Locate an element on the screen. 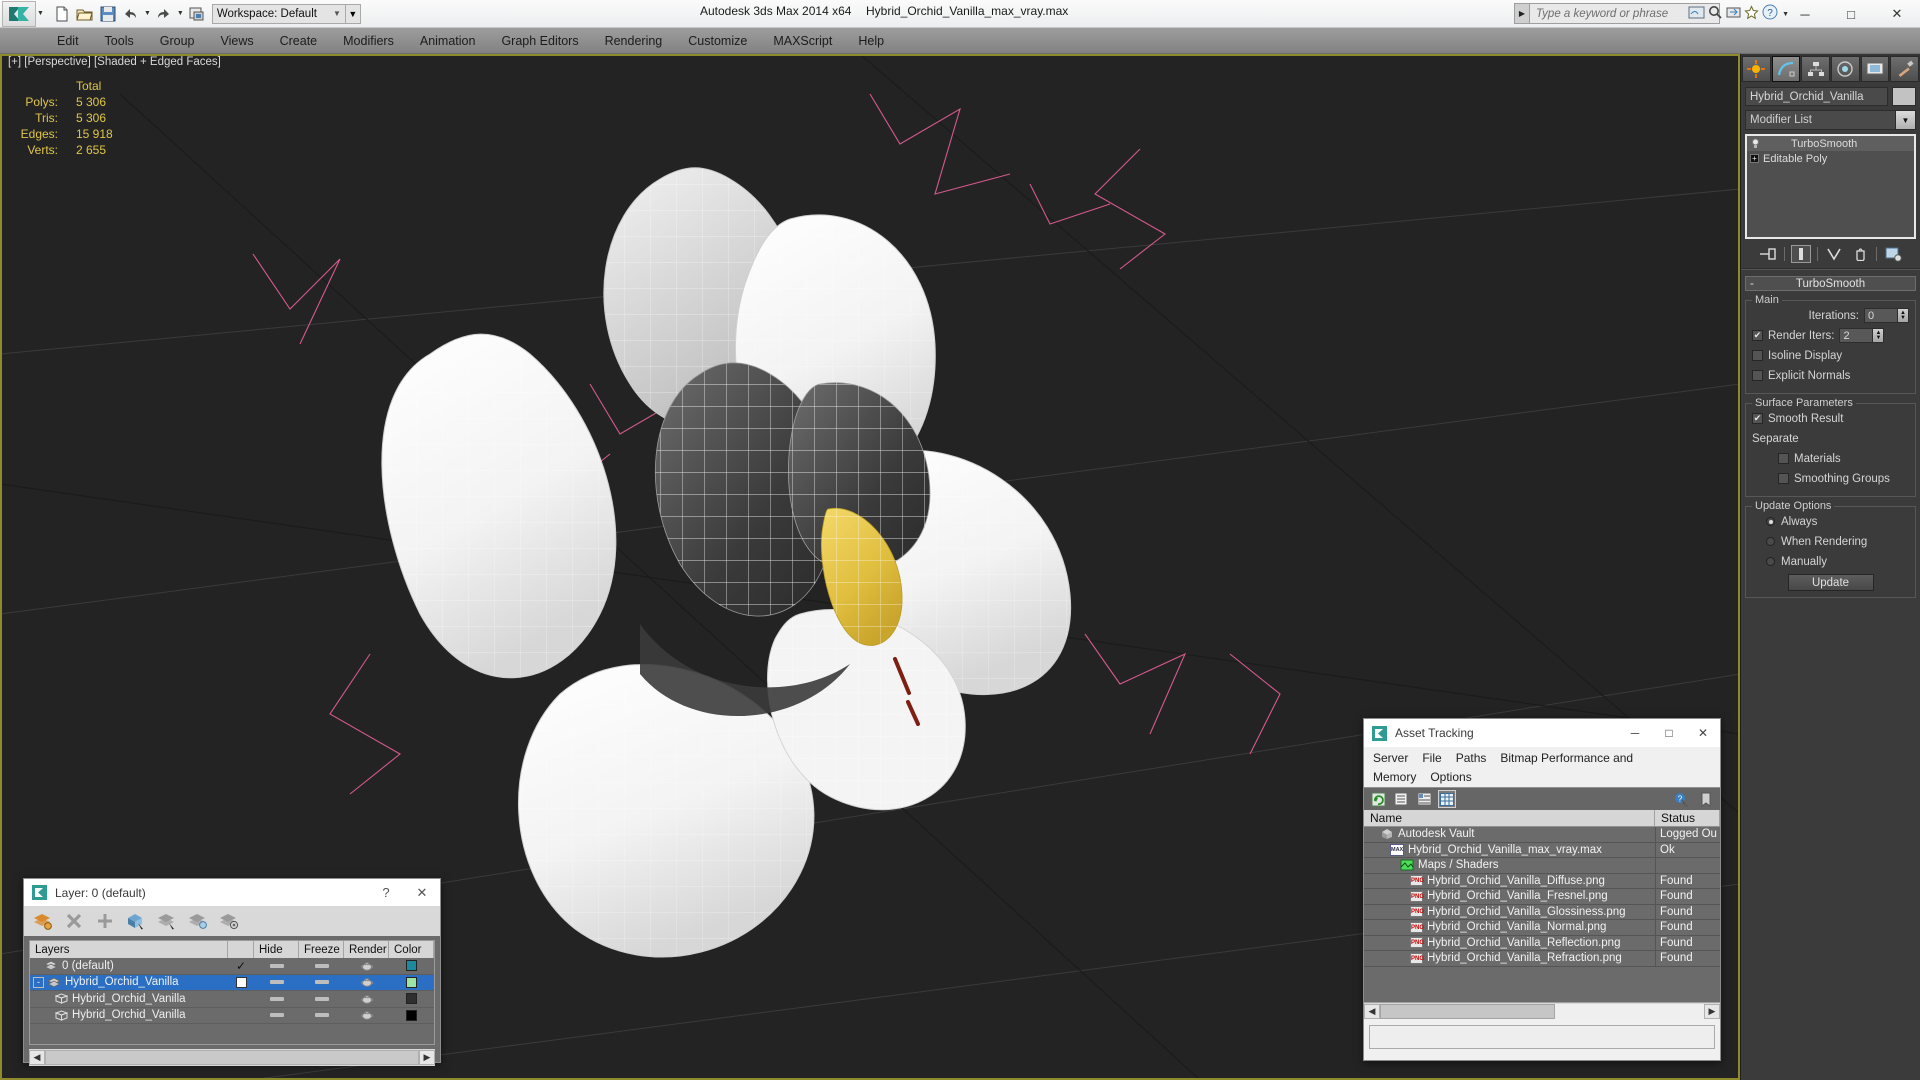 This screenshot has width=1920, height=1080. modifier-list-caret-icon: ▼ is located at coordinates (1906, 120).